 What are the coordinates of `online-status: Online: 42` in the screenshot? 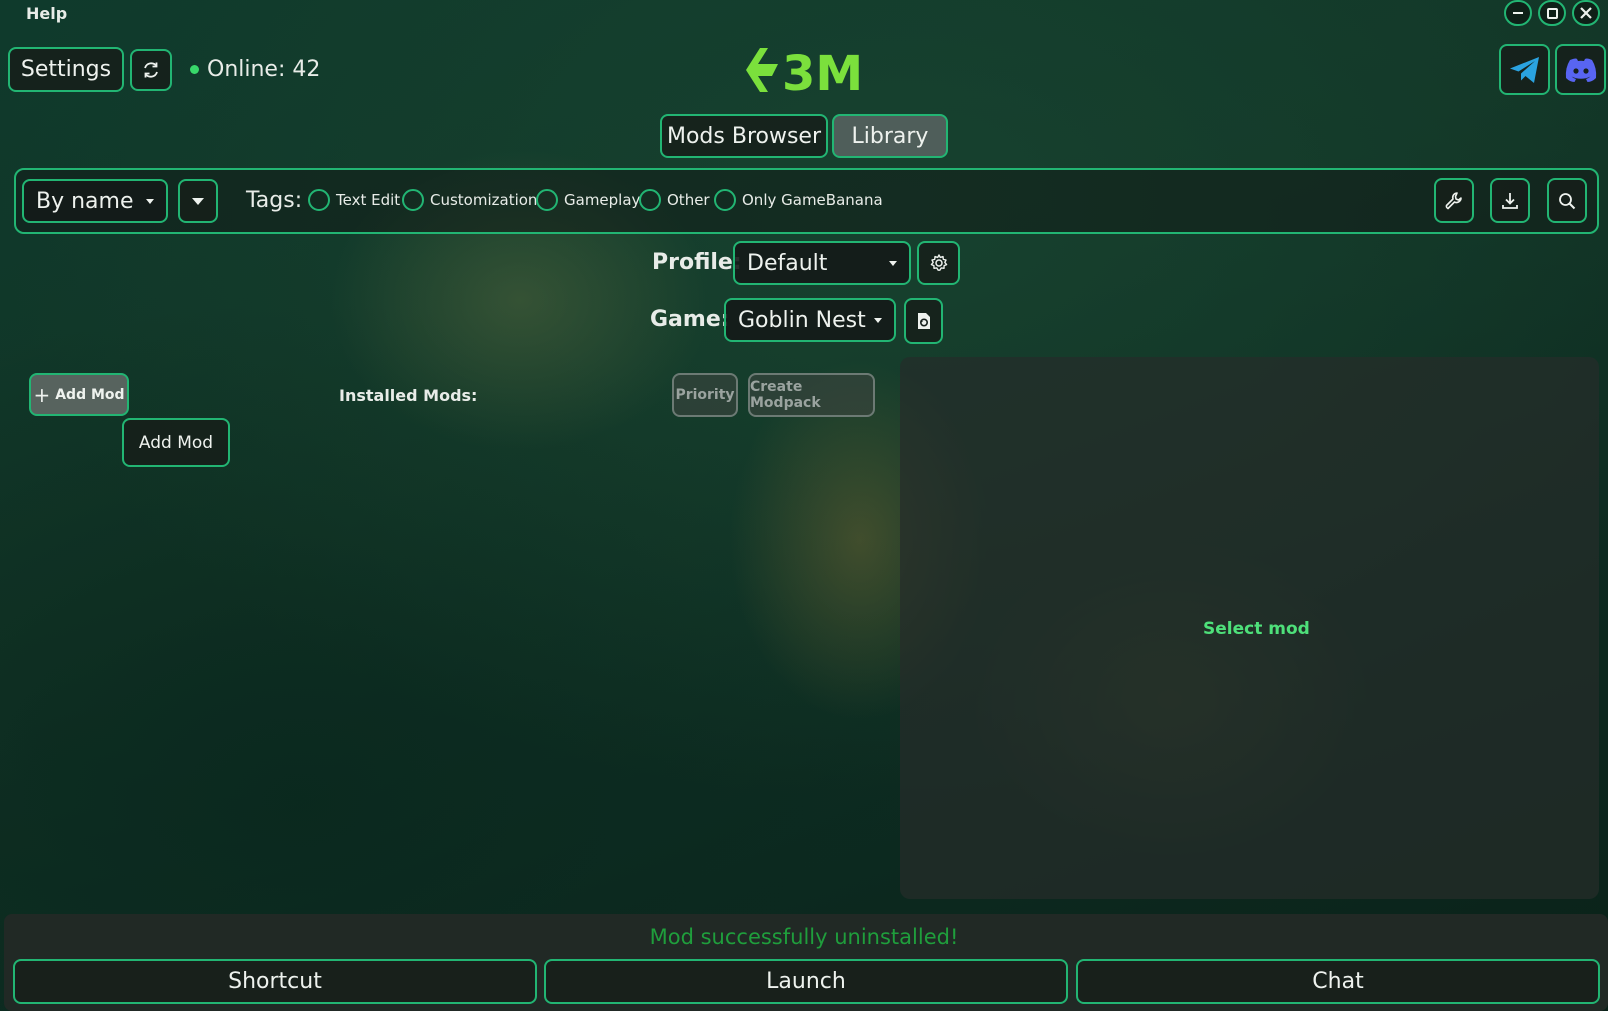 It's located at (255, 69).